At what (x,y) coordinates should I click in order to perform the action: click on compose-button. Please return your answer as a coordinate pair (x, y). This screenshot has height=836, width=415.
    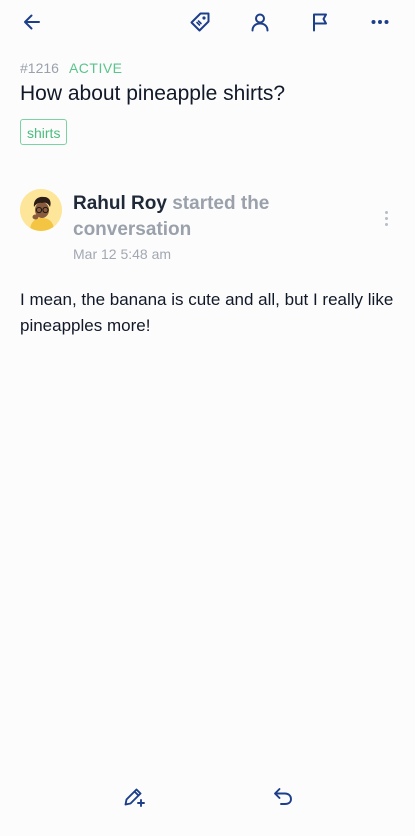
    Looking at the image, I should click on (134, 796).